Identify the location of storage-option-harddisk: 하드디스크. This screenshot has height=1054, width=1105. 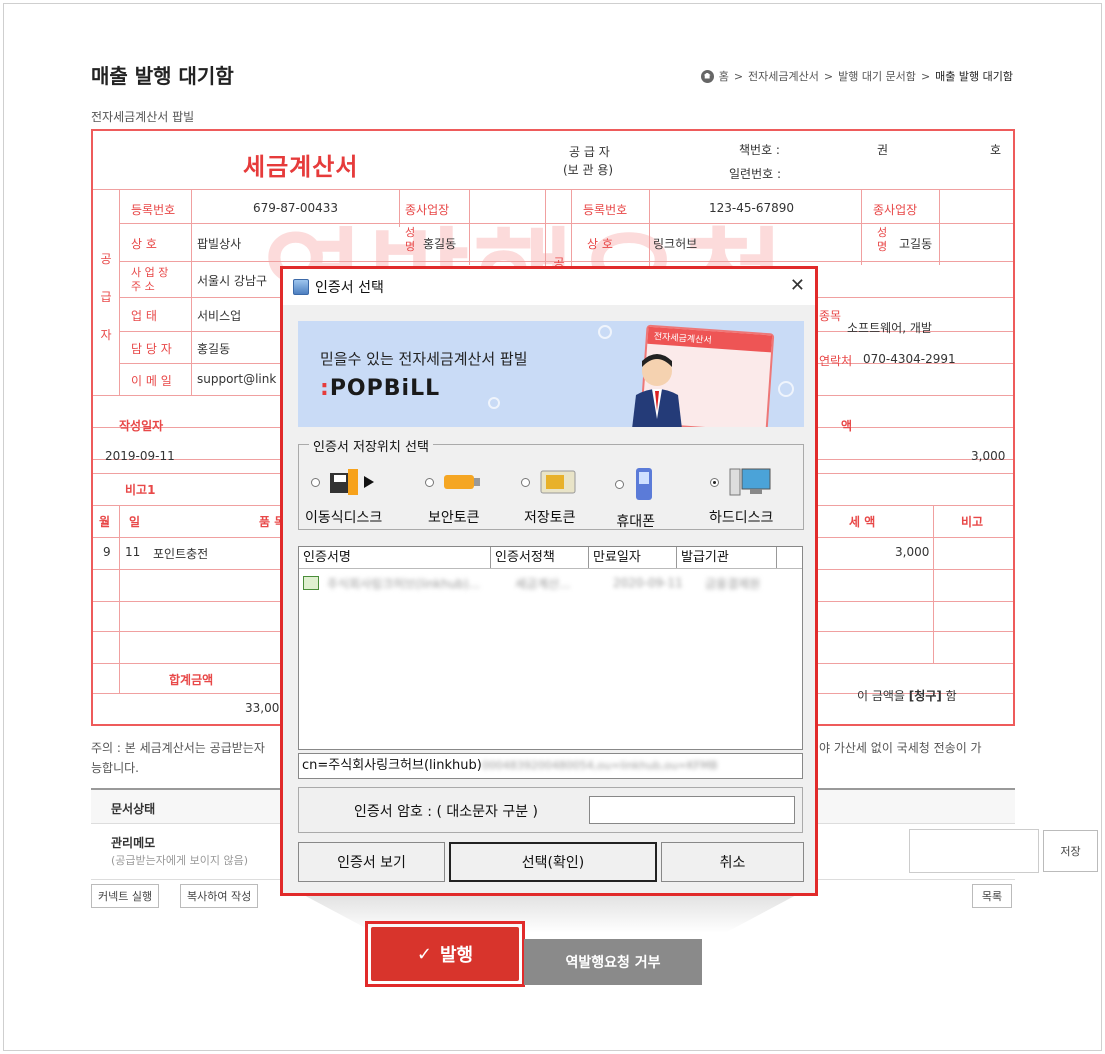
(741, 497).